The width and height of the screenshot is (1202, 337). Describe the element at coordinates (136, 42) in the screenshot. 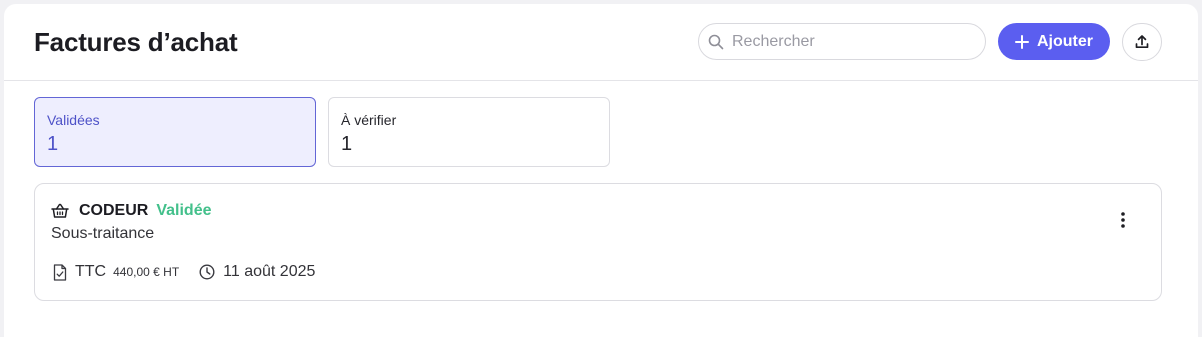

I see `page-title: Factures d’achat` at that location.